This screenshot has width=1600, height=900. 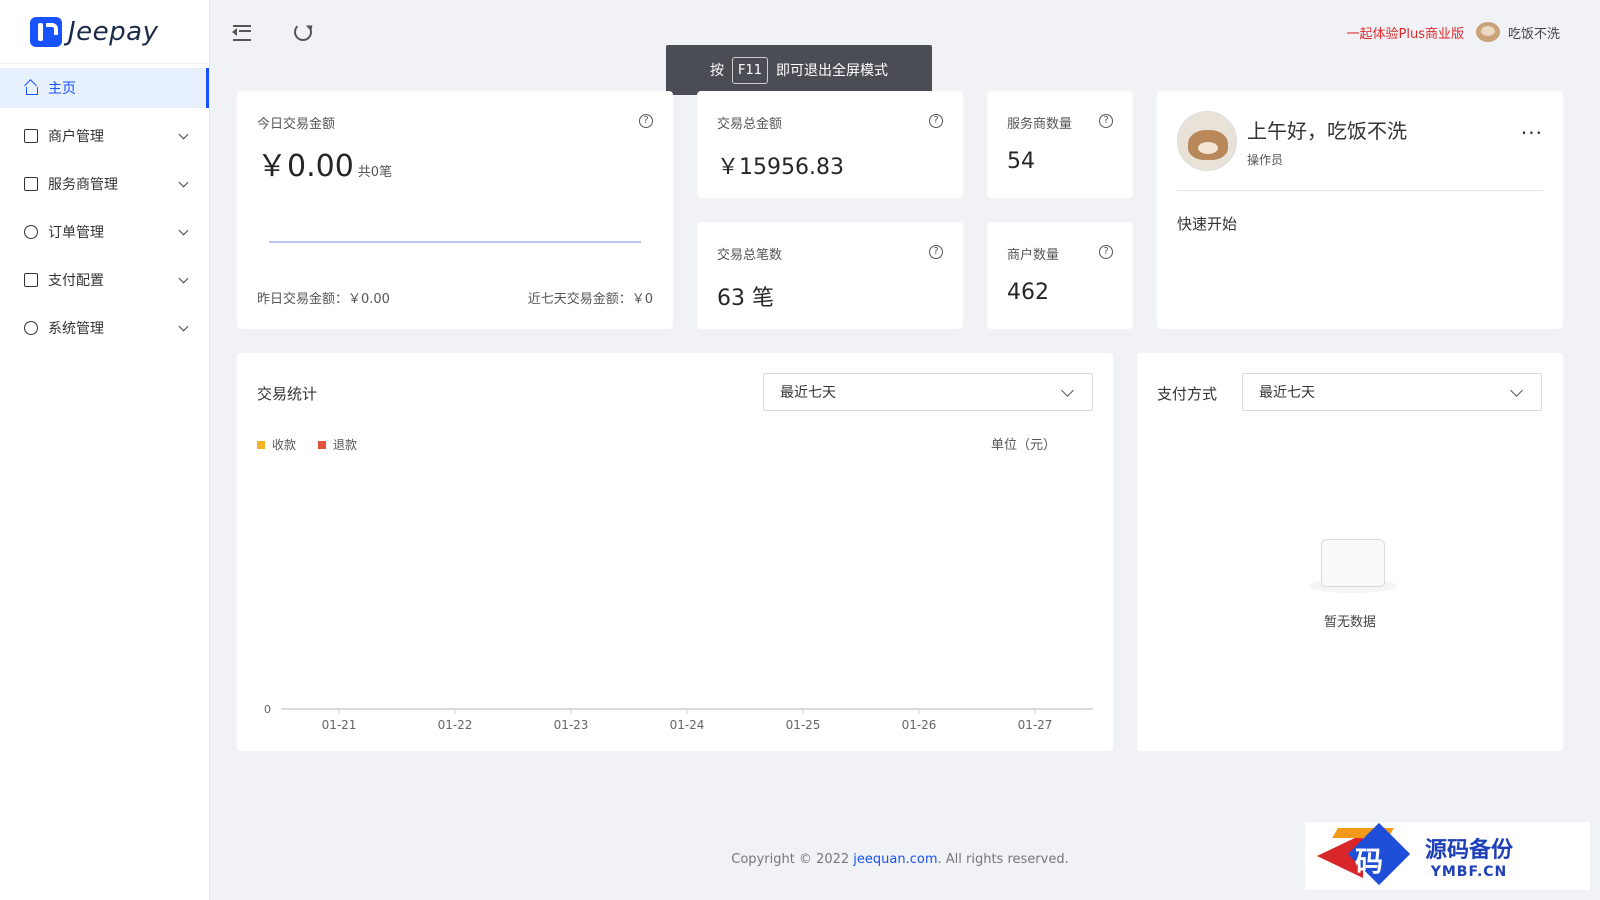 I want to click on x-tick-label: 01-24, so click(x=687, y=725).